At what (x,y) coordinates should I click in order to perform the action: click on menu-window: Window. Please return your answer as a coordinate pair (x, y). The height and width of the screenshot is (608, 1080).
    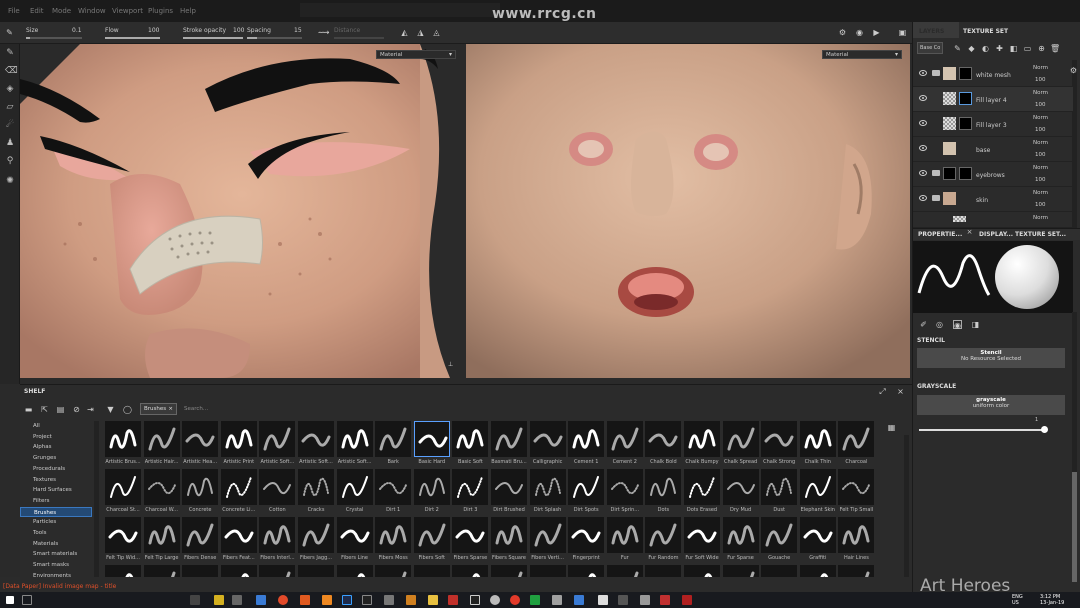
    Looking at the image, I should click on (92, 11).